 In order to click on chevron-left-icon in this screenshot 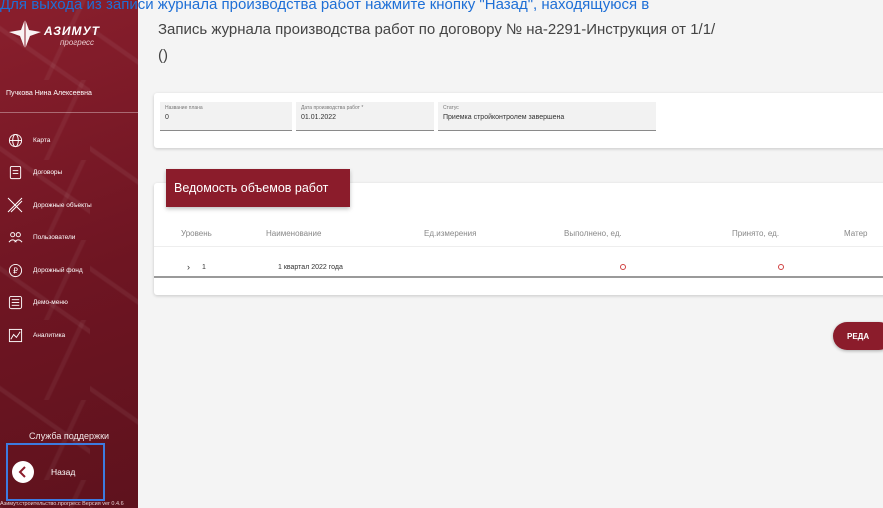, I will do `click(23, 472)`.